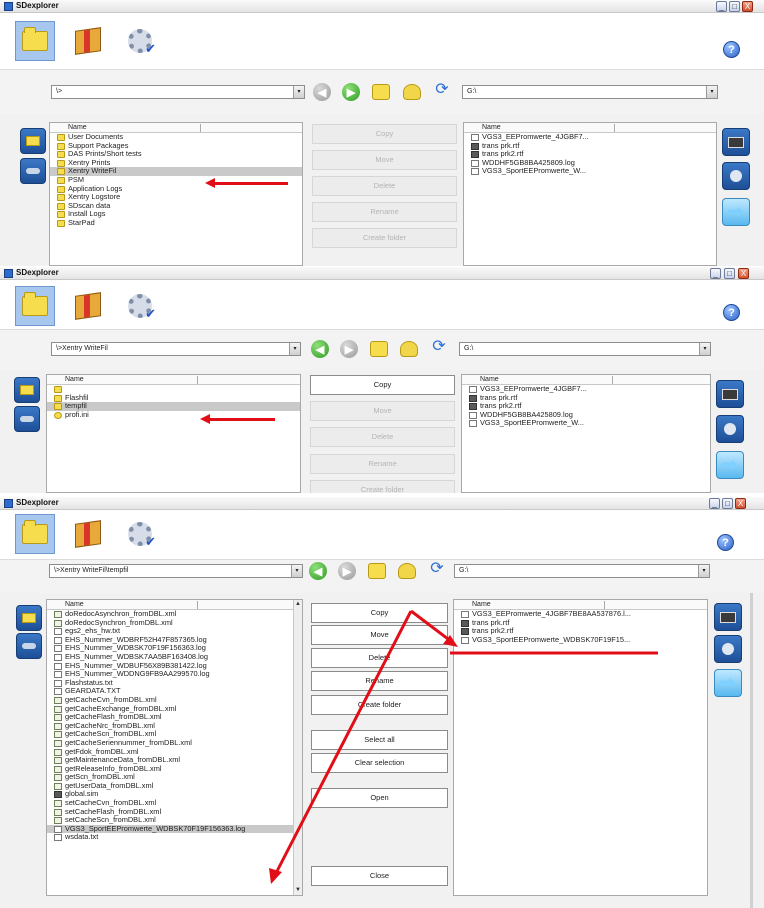 The image size is (764, 908). What do you see at coordinates (176, 223) in the screenshot?
I see `list-item: StarPad` at bounding box center [176, 223].